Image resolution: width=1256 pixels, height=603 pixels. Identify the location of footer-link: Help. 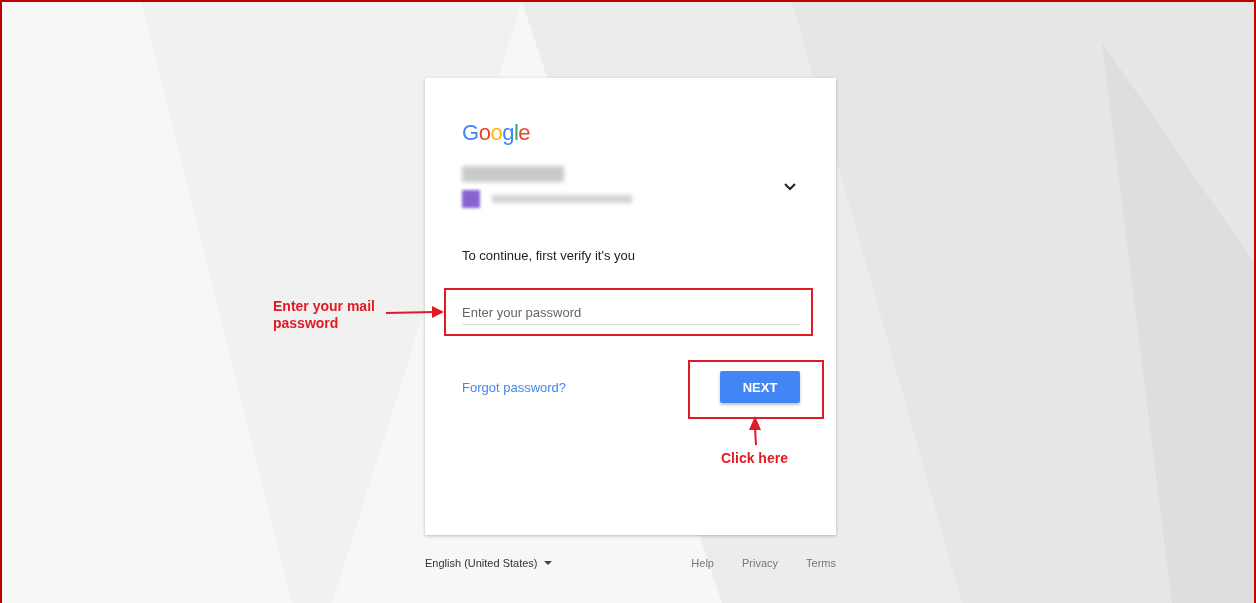
(702, 563).